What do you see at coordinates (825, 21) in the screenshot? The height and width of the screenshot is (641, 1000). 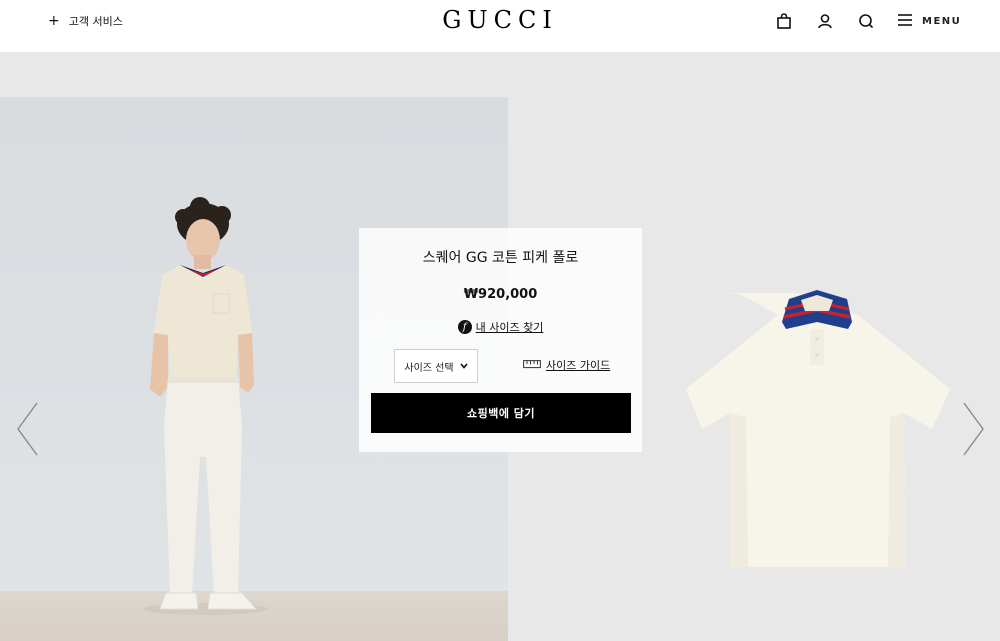 I see `account-icon` at bounding box center [825, 21].